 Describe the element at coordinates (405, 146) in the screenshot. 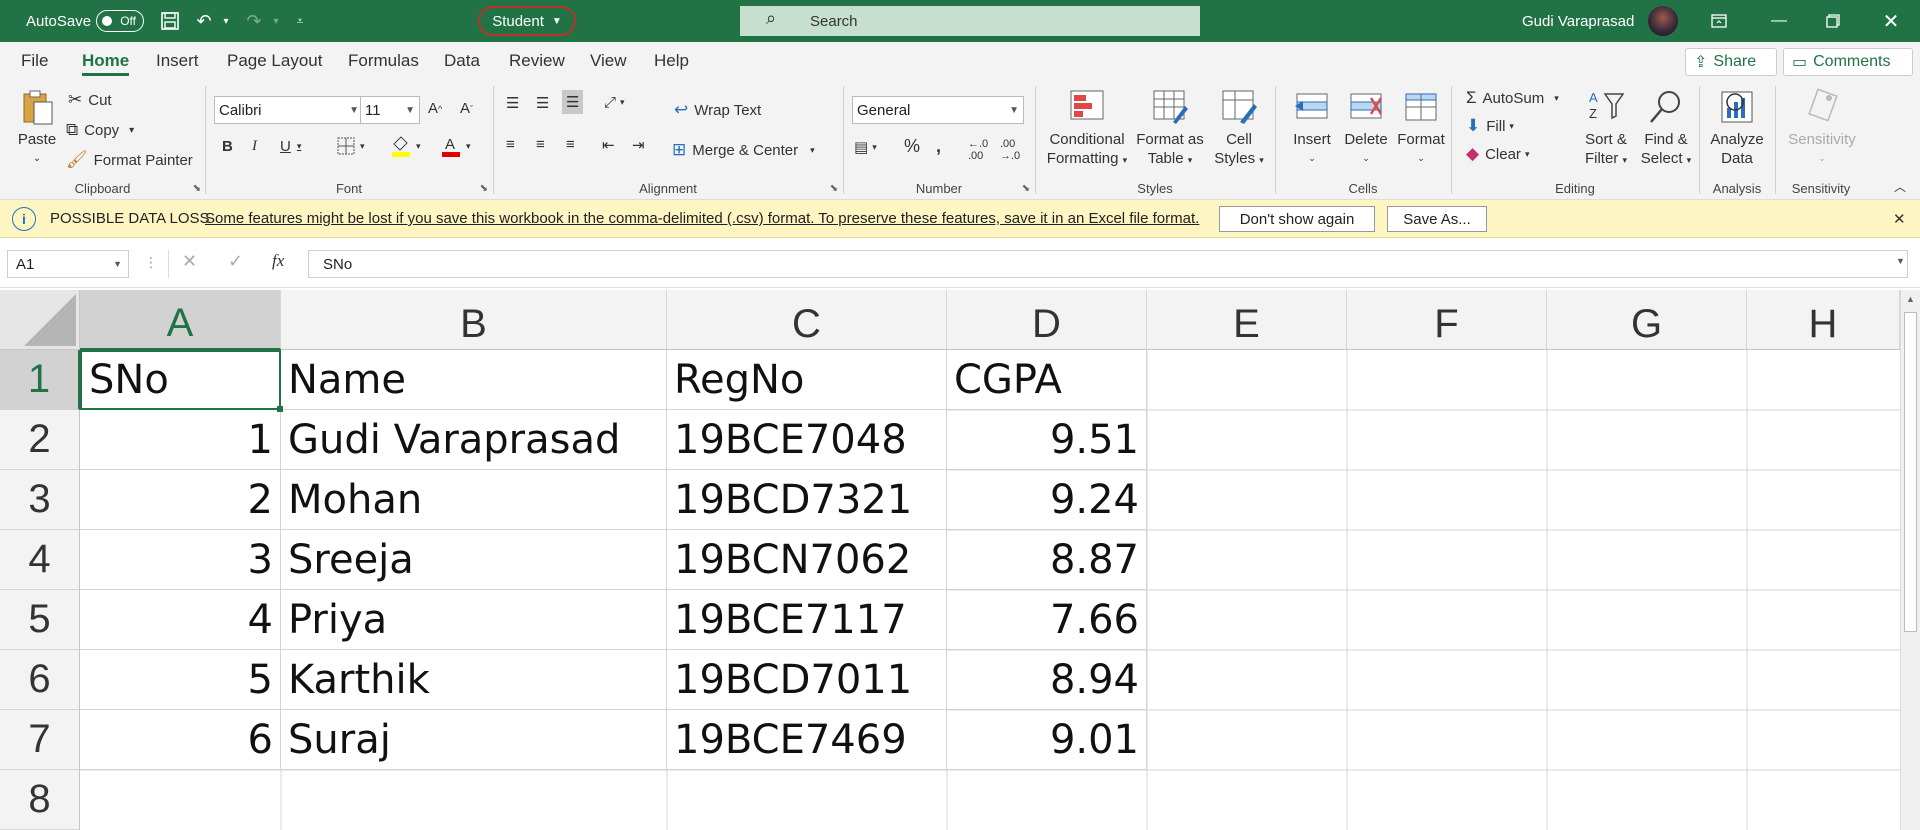

I see `fill-color-icon: ▾` at that location.